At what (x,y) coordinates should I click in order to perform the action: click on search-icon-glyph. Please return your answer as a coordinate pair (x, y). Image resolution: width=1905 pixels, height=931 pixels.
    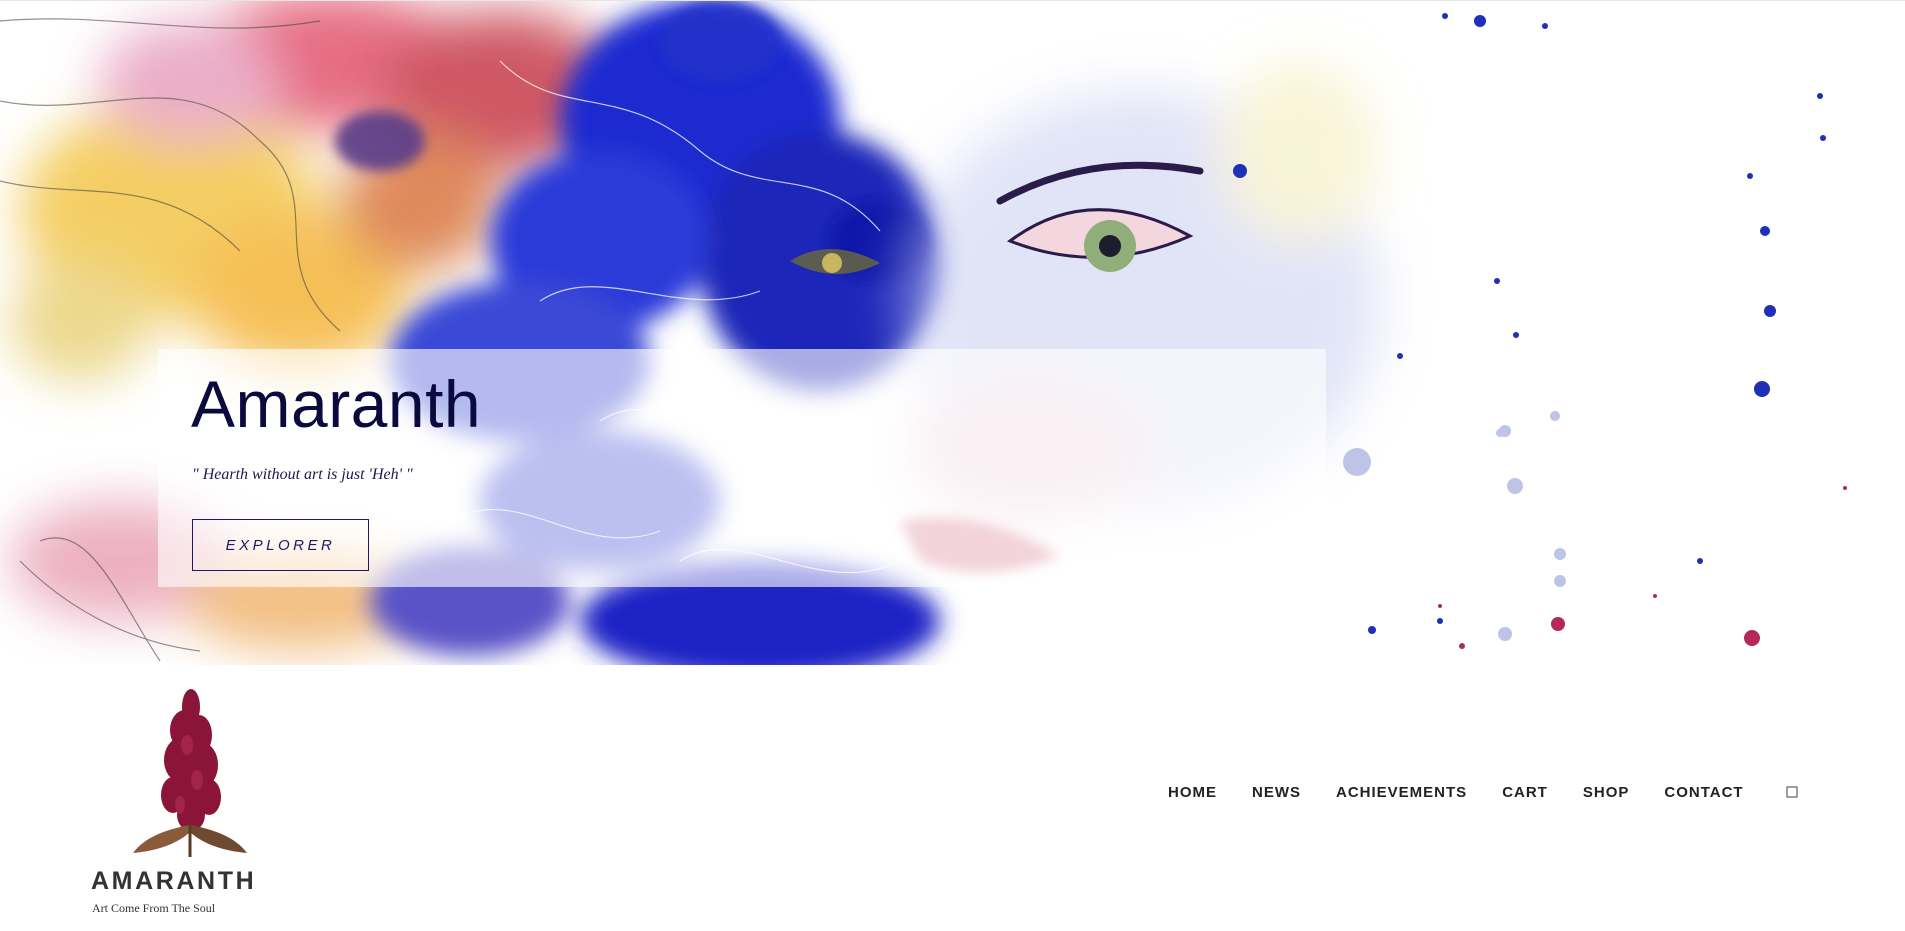
    Looking at the image, I should click on (1792, 792).